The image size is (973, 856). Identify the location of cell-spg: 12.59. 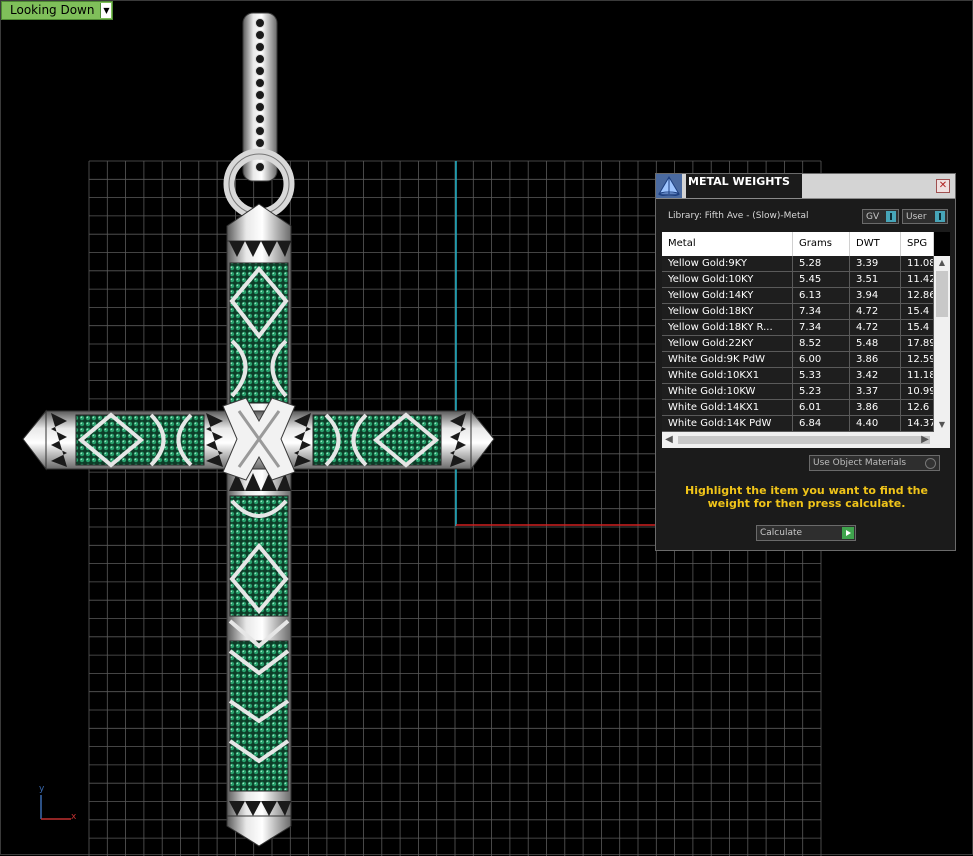
(917, 359).